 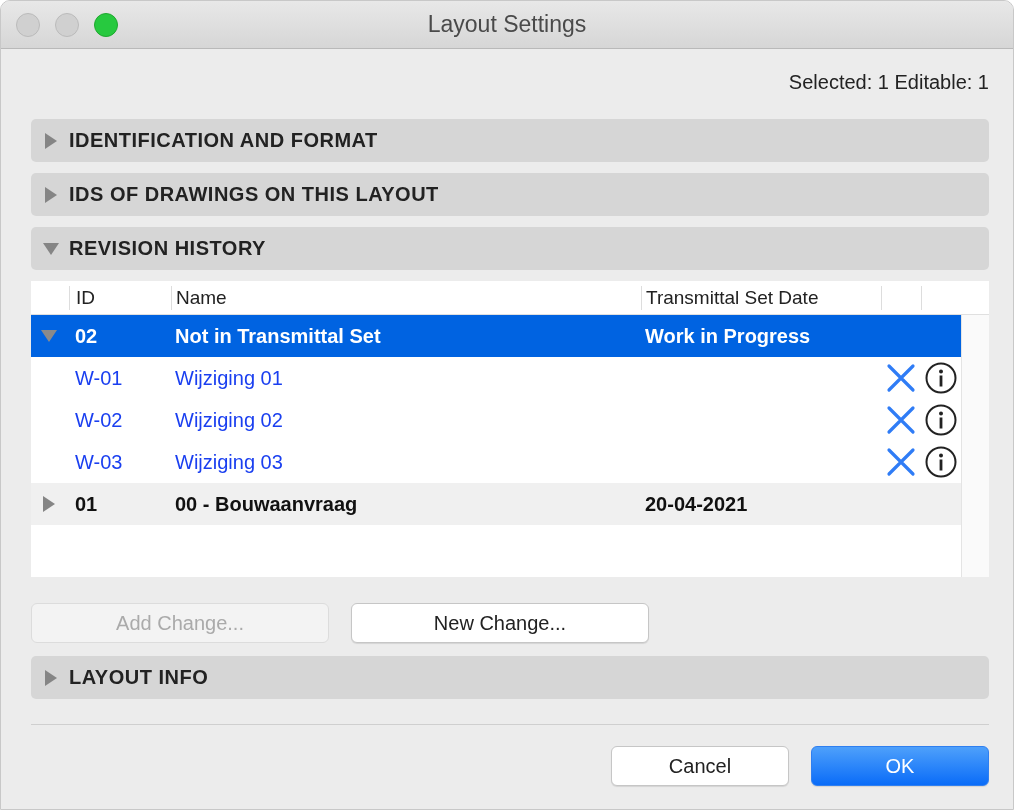 What do you see at coordinates (266, 504) in the screenshot?
I see `table-cell-text: 00 - Bouwaanvraag` at bounding box center [266, 504].